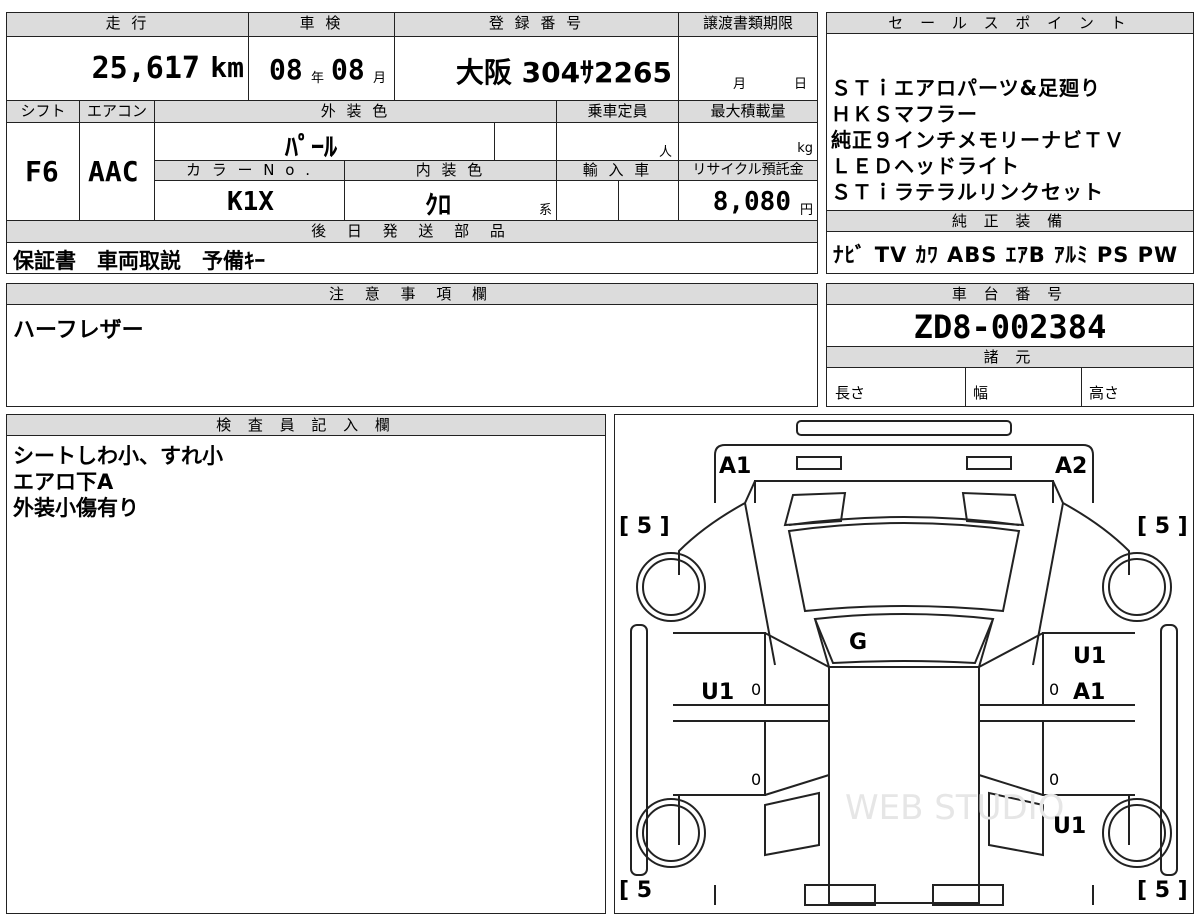 The width and height of the screenshot is (1200, 914). I want to click on header-color-number: カ ラ ー N o ., so click(250, 171).